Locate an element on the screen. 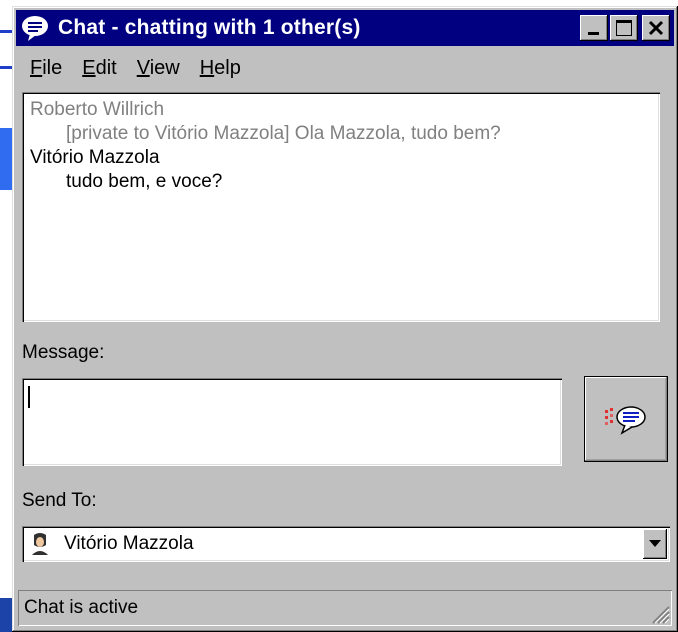 This screenshot has height=632, width=678. background-line-top is located at coordinates (6, 31).